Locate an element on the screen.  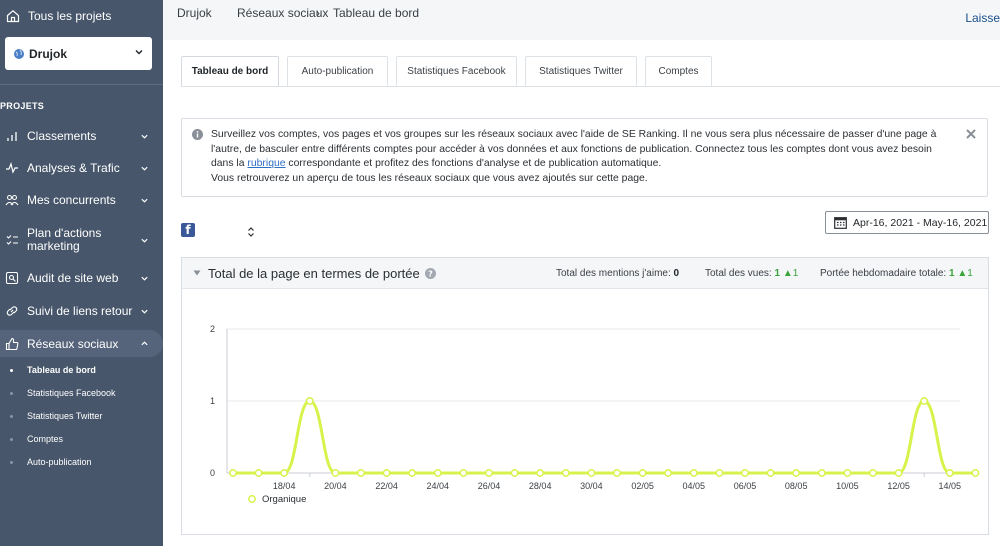
legend-label: Organique is located at coordinates (284, 499).